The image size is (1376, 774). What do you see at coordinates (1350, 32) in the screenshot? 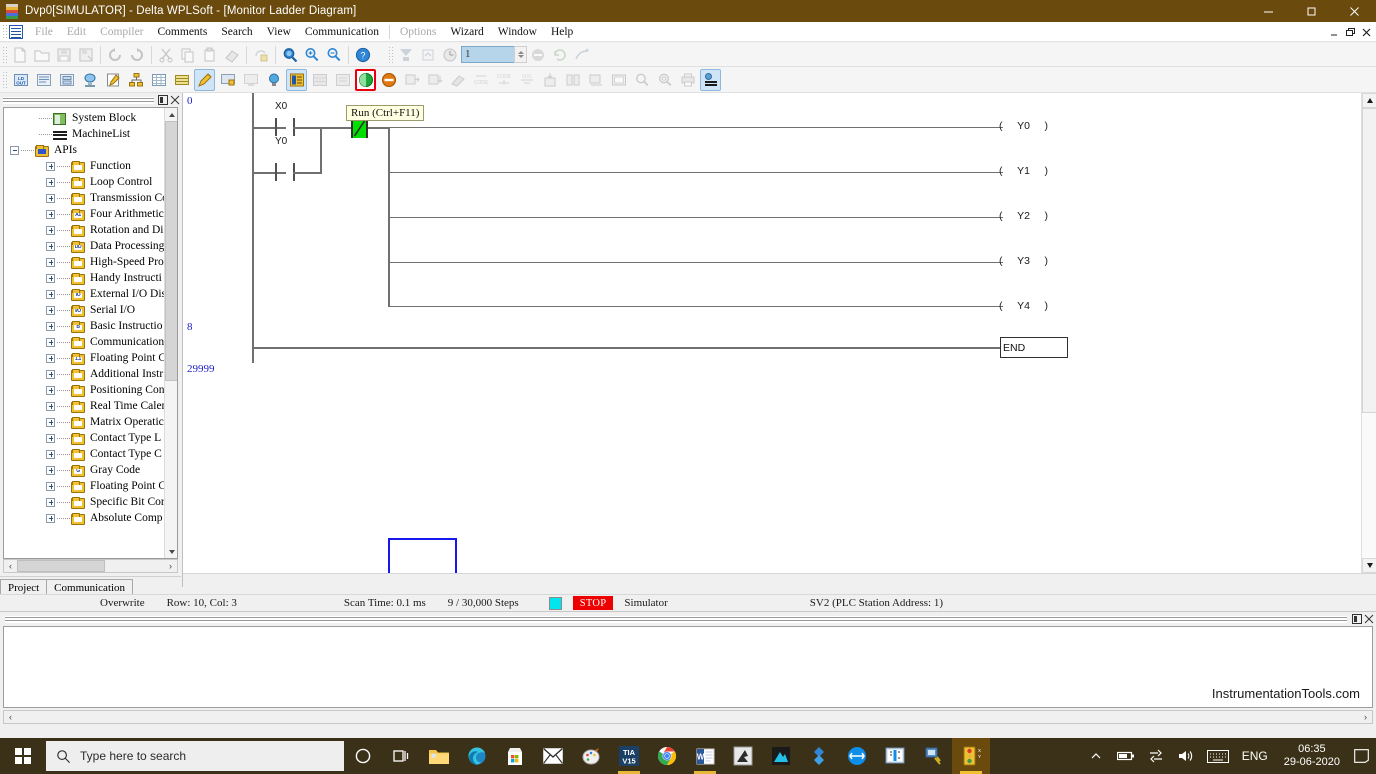
I see `mdi-restore-button` at bounding box center [1350, 32].